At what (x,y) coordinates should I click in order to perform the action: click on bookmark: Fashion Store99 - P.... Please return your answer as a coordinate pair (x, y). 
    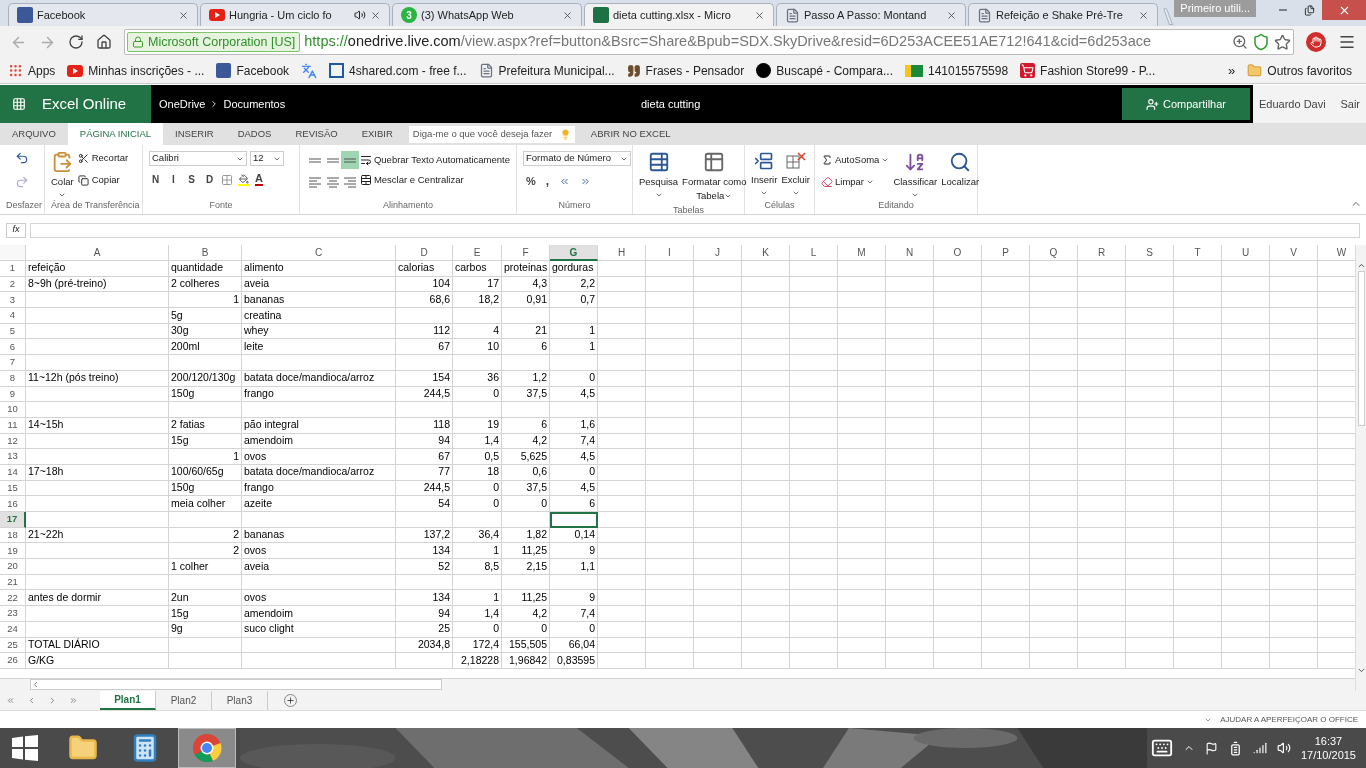
    Looking at the image, I should click on (1088, 70).